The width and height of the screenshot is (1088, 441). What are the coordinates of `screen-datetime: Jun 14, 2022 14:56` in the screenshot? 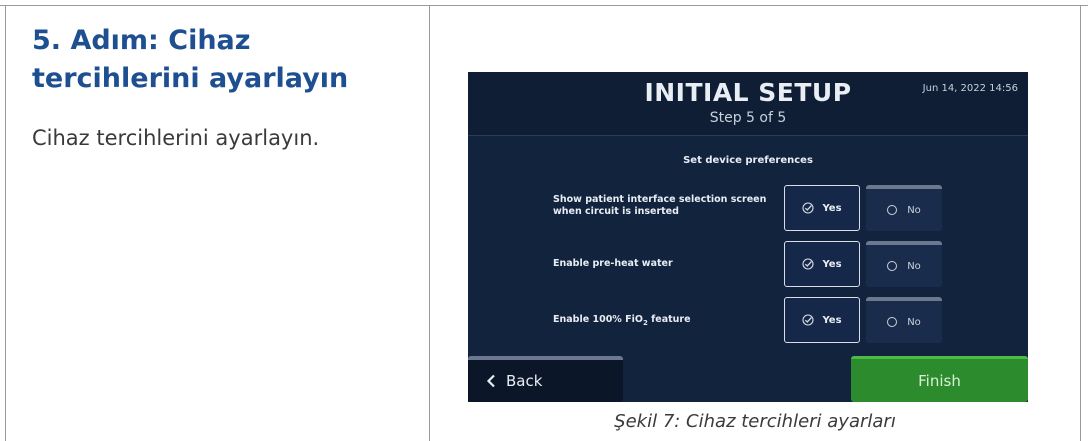 It's located at (970, 88).